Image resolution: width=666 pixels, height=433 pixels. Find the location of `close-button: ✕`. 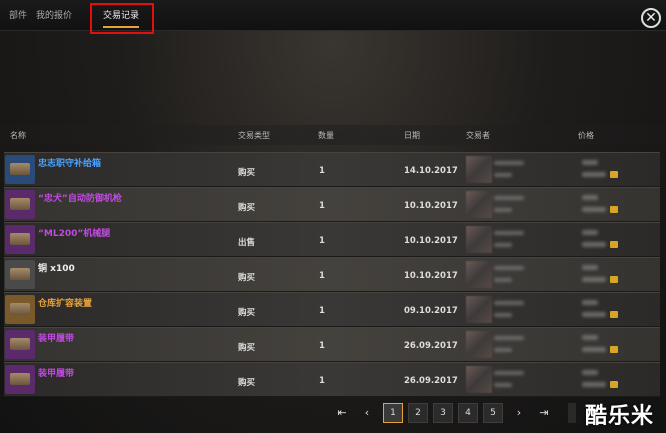

close-button: ✕ is located at coordinates (651, 18).